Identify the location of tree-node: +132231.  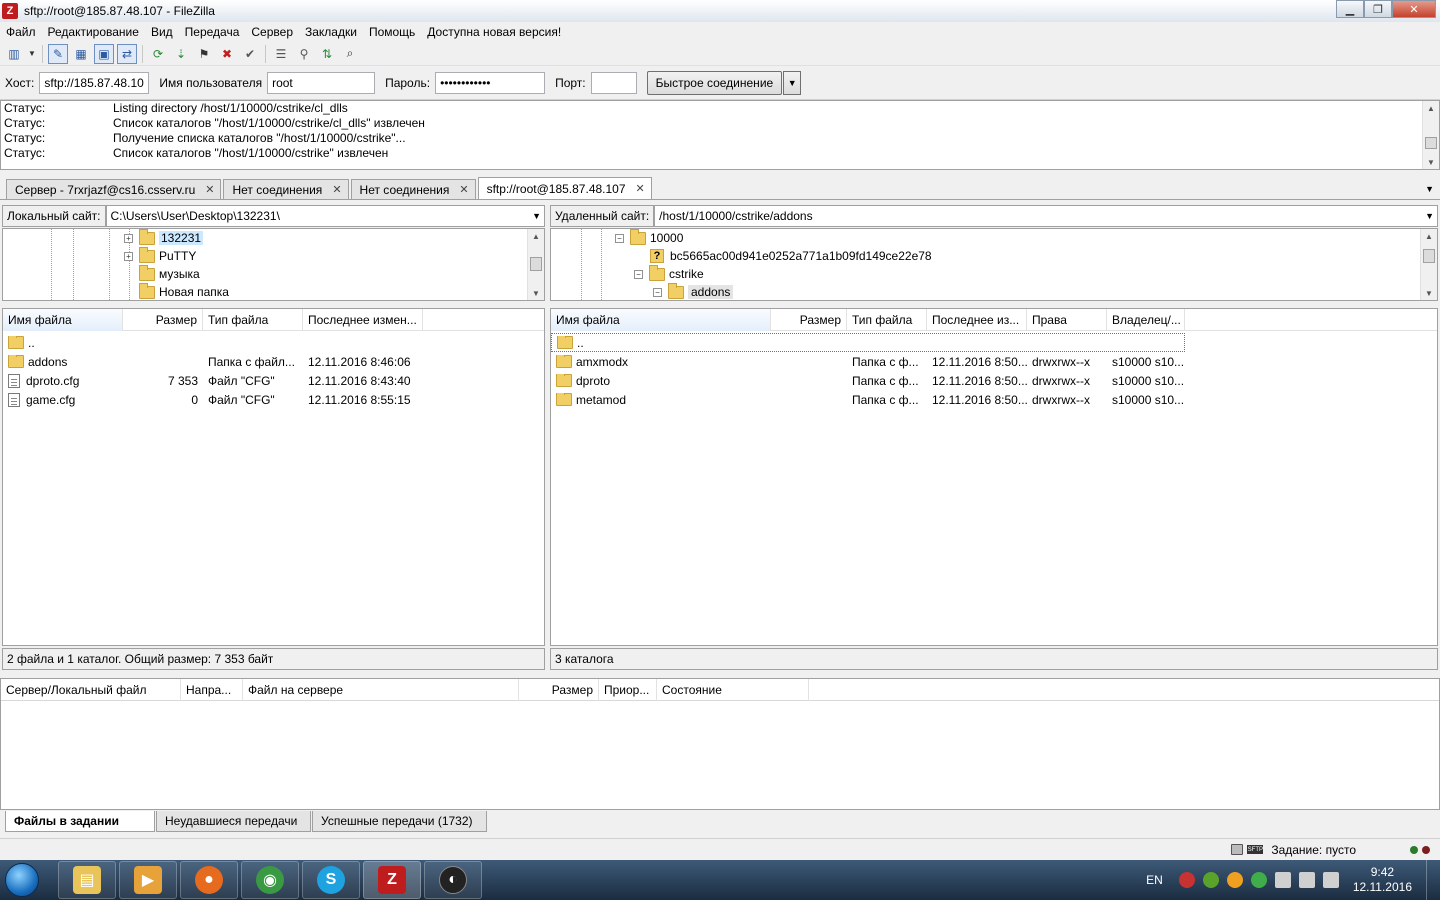
(164, 238).